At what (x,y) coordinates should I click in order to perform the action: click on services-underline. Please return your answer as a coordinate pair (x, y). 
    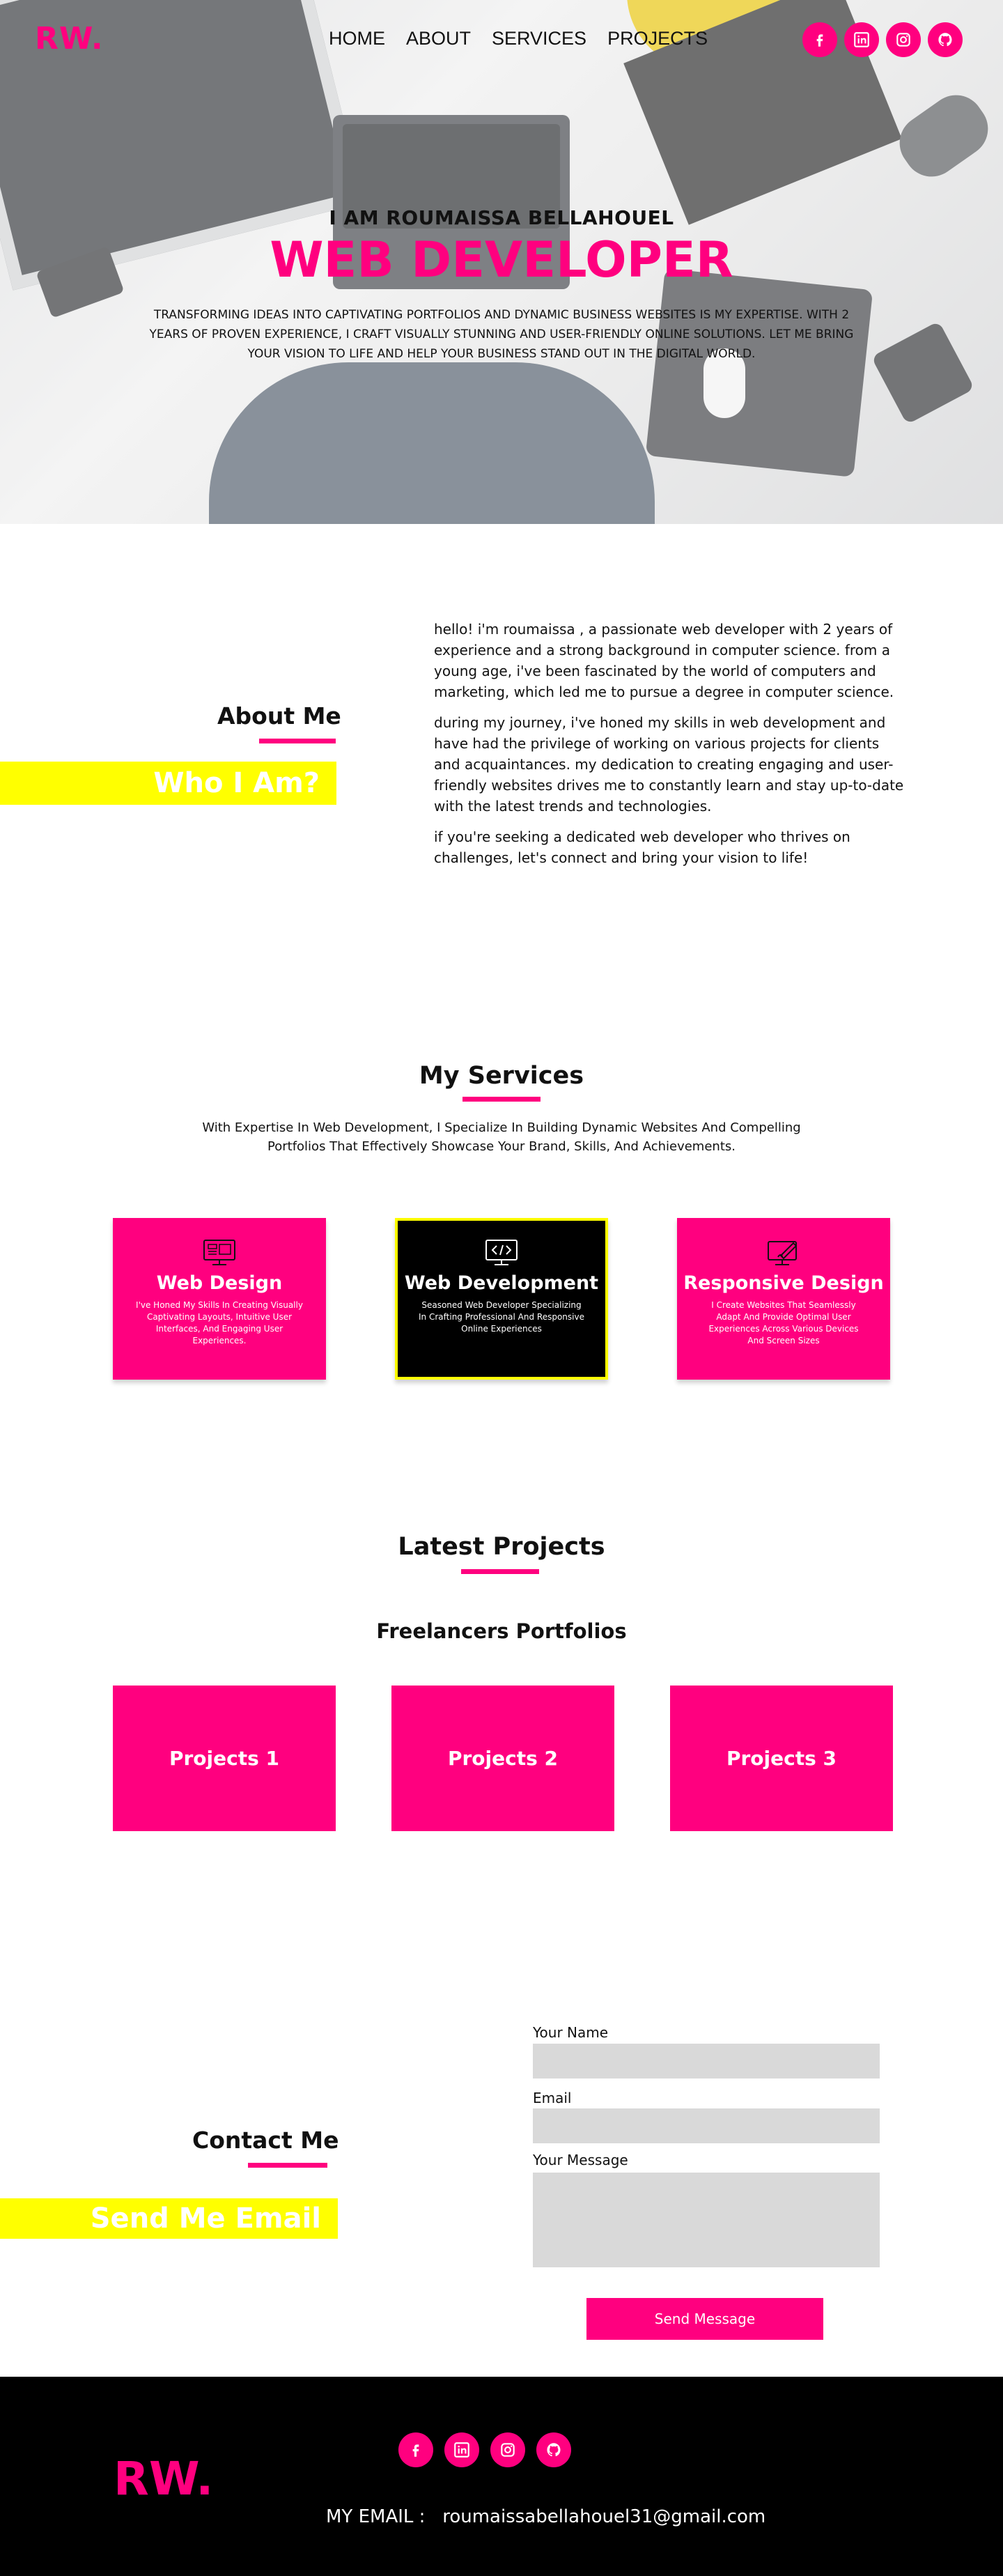
    Looking at the image, I should click on (501, 1099).